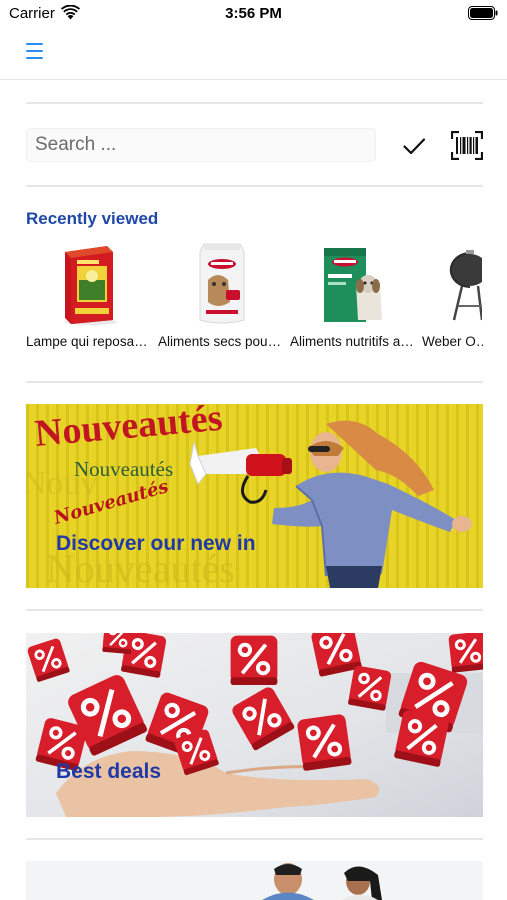 The image size is (507, 900). Describe the element at coordinates (109, 771) in the screenshot. I see `best-deals-caption: Best deals` at that location.